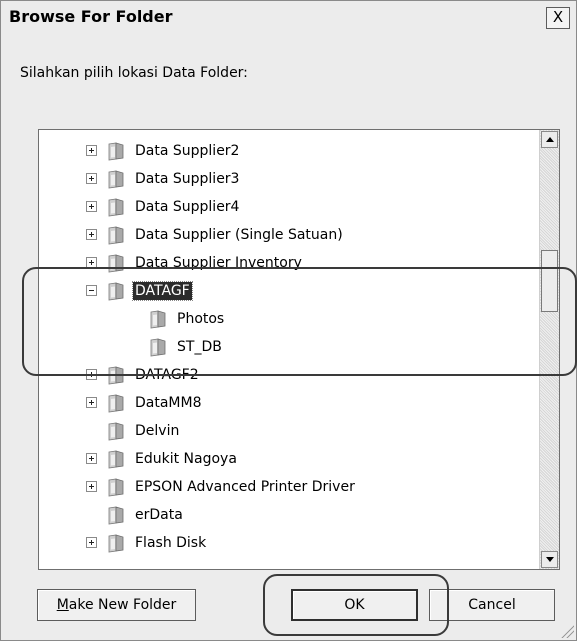 The height and width of the screenshot is (641, 577). Describe the element at coordinates (187, 151) in the screenshot. I see `tree-item-label: Data Supplier2` at that location.